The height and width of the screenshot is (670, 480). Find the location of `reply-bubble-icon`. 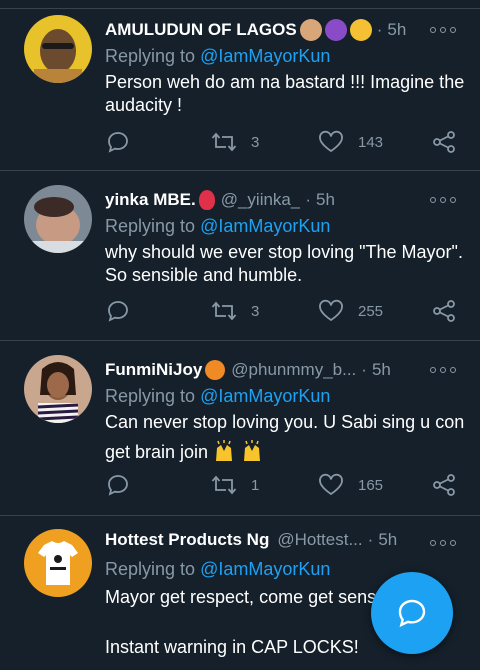

reply-bubble-icon is located at coordinates (412, 613).